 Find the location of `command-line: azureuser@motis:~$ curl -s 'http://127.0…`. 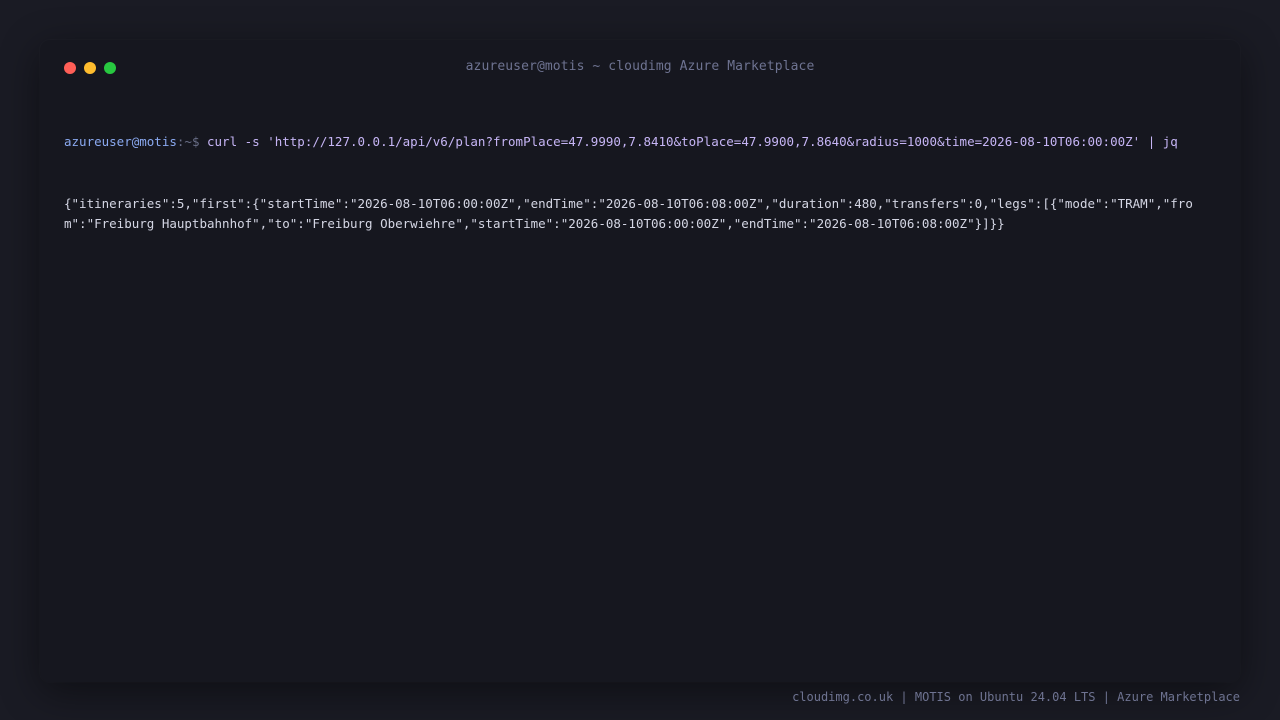

command-line: azureuser@motis:~$ curl -s 'http://127.0… is located at coordinates (639, 142).